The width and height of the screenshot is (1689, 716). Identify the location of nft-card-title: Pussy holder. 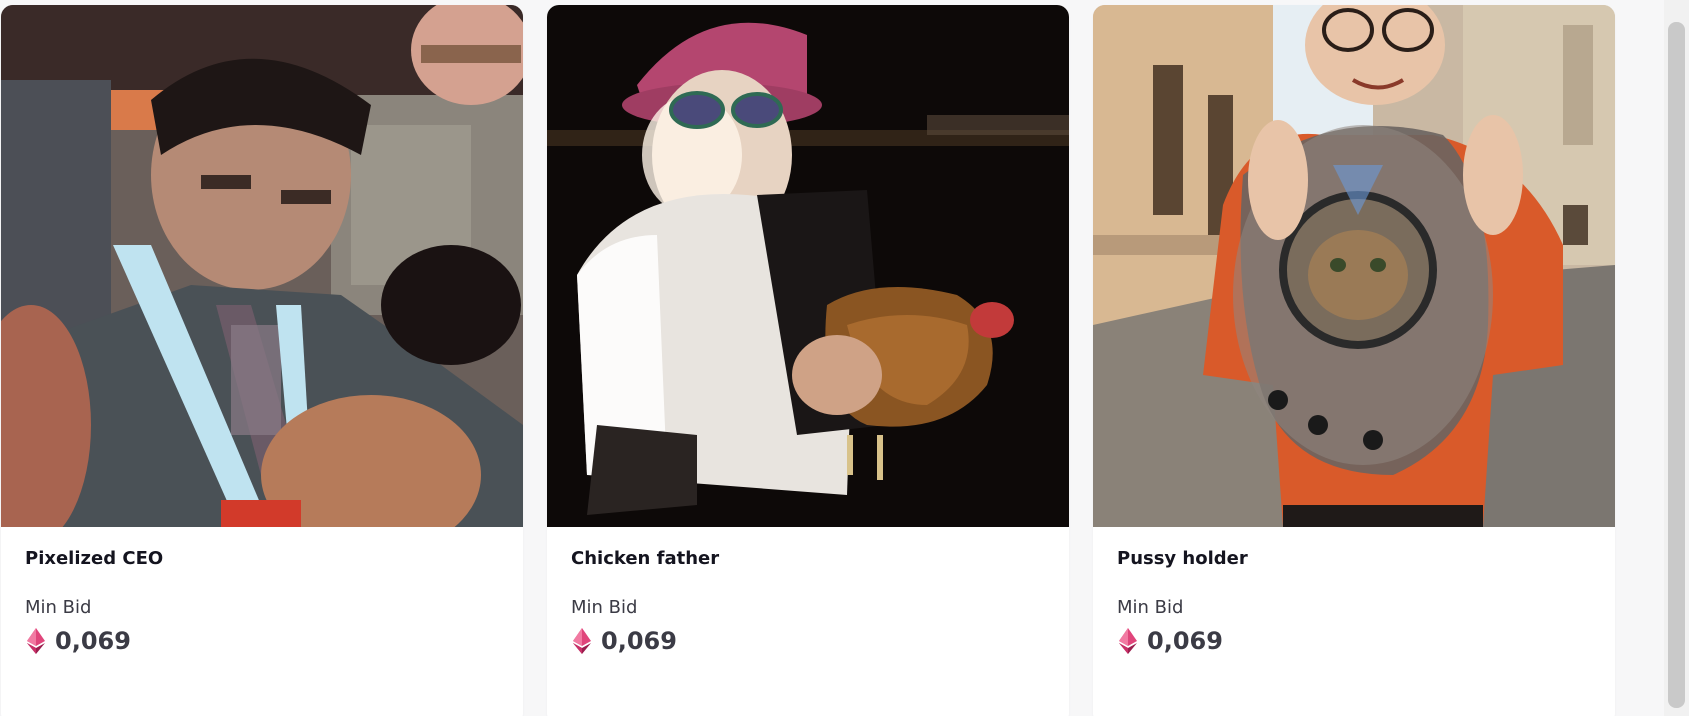
(1182, 558).